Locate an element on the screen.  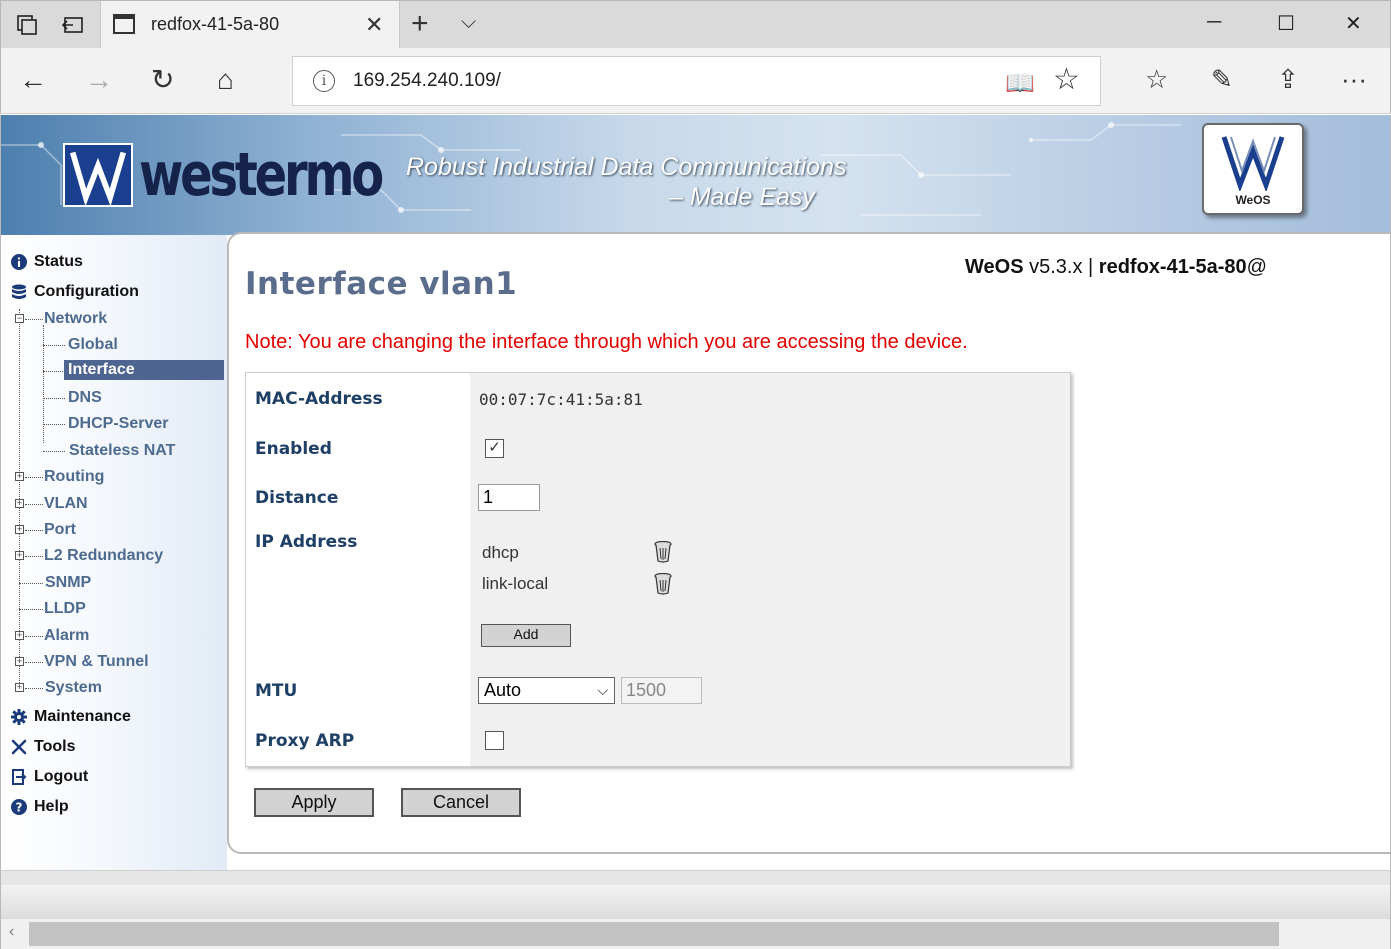
proxy-arp-checkbox is located at coordinates (494, 740).